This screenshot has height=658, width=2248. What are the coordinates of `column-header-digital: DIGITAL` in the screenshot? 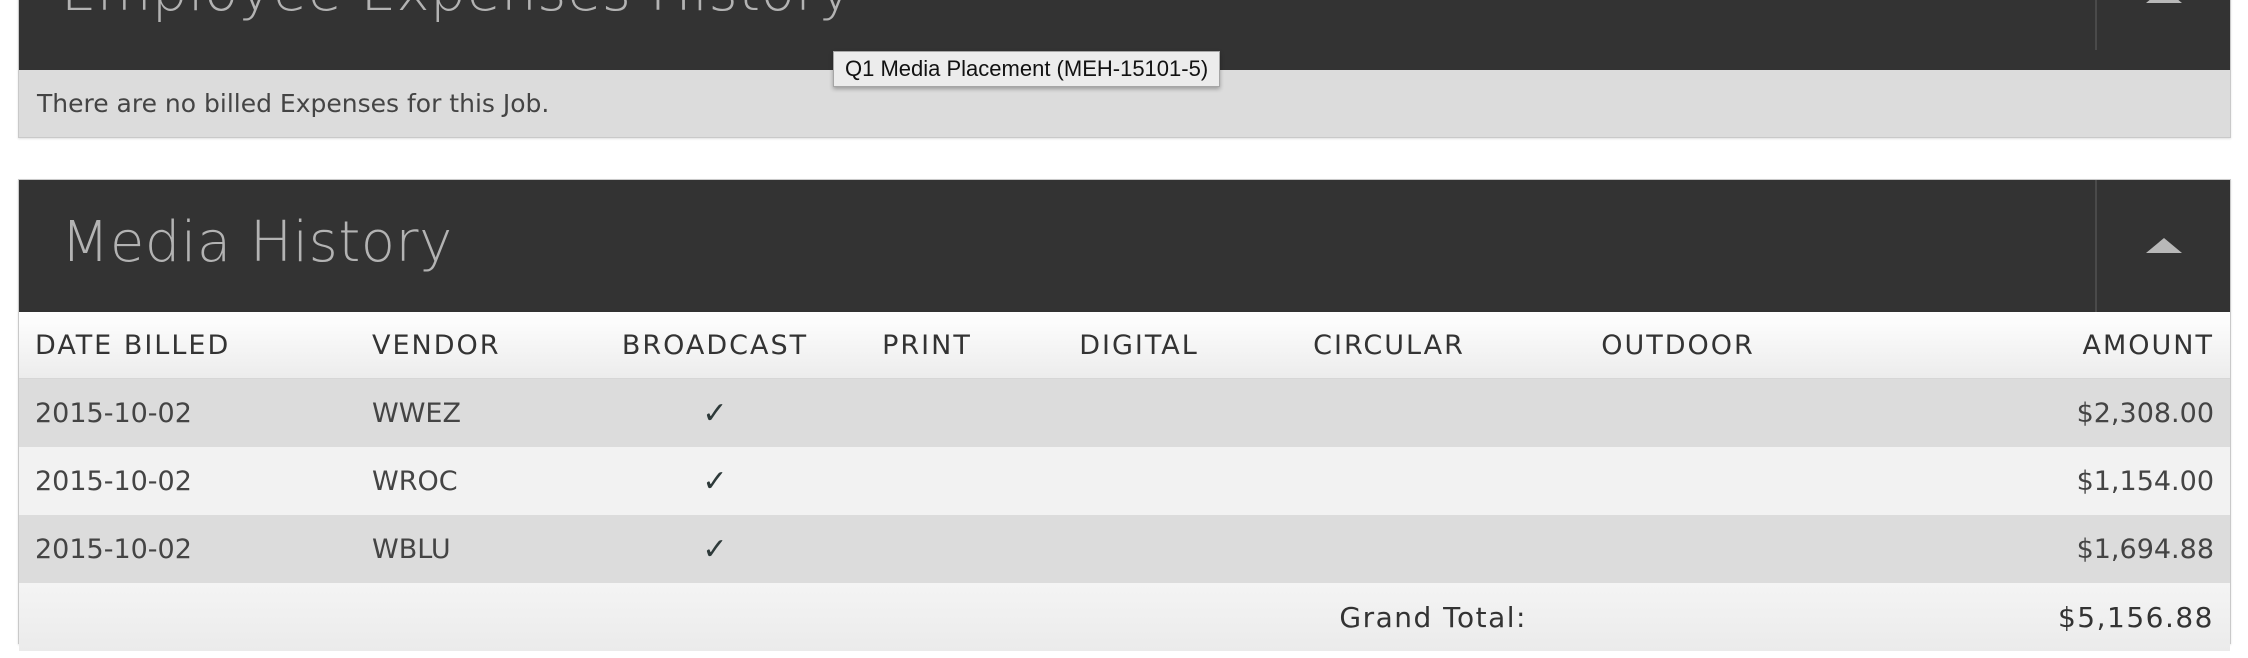 It's located at (1139, 345).